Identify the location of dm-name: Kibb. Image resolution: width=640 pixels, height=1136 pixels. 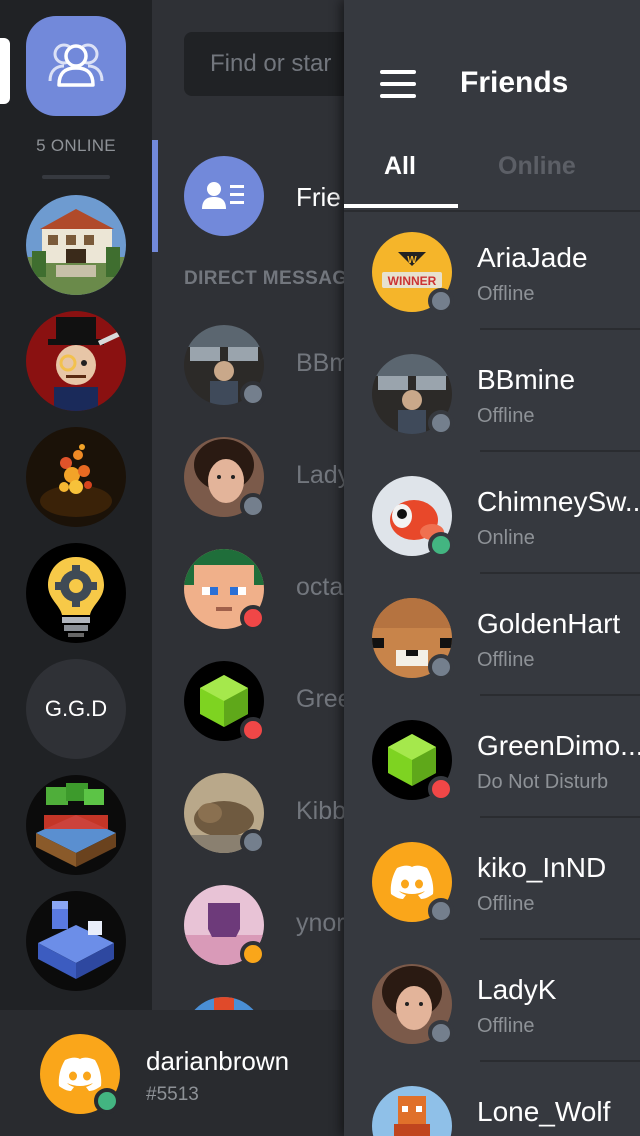
(320, 811).